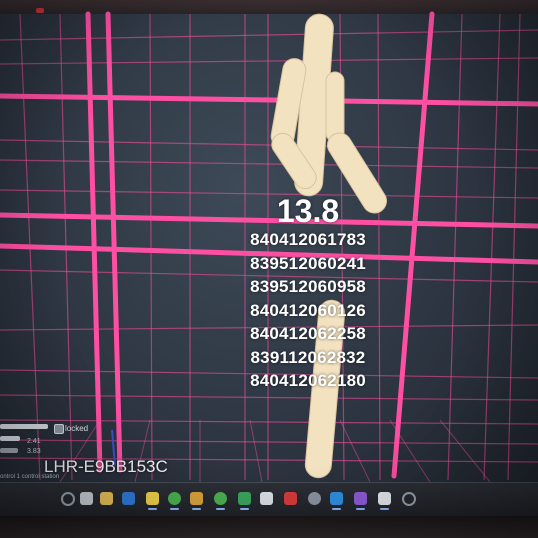 This screenshot has height=538, width=538. Describe the element at coordinates (308, 286) in the screenshot. I see `list-item: 839512060958` at that location.